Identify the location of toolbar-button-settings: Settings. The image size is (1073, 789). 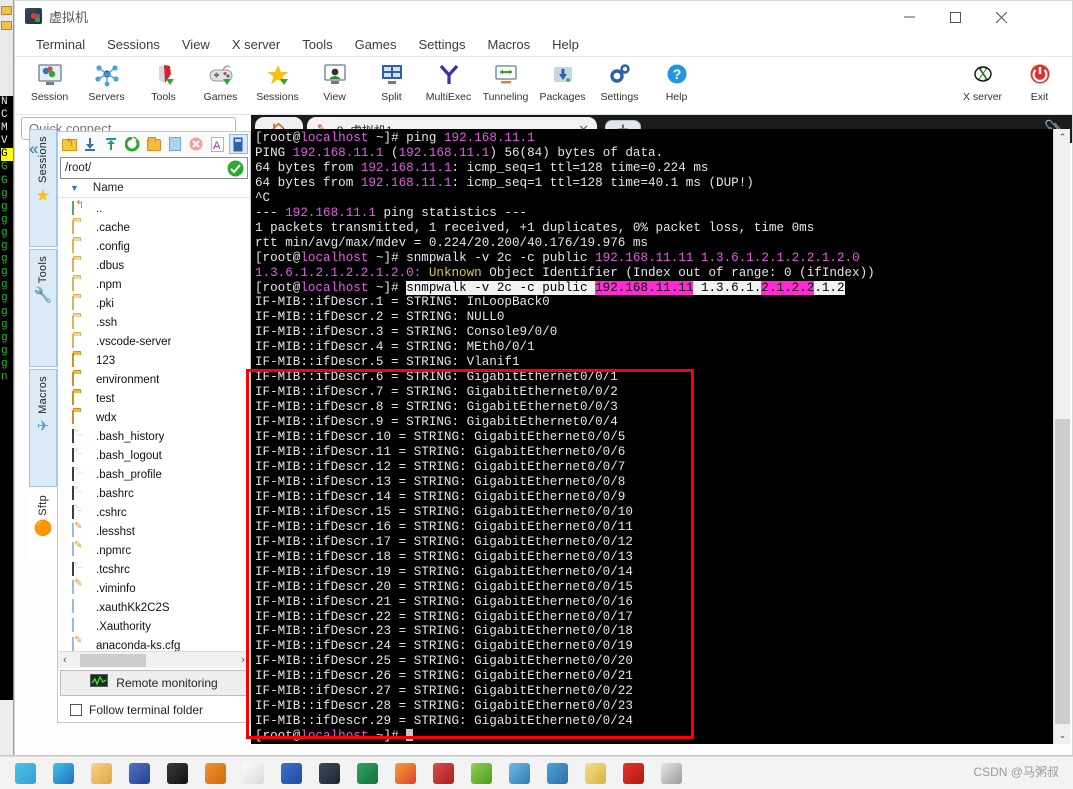
(619, 80).